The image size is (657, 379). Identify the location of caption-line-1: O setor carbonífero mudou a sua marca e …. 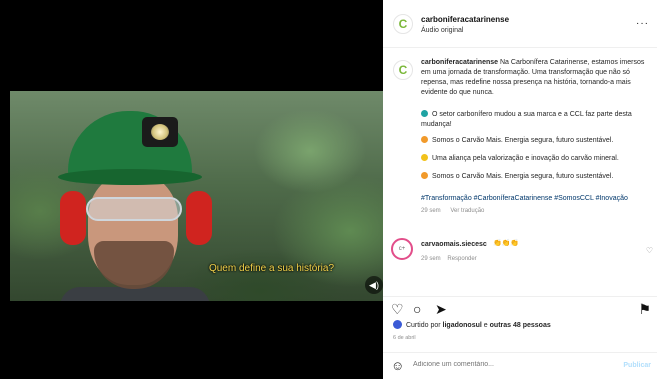
(537, 120).